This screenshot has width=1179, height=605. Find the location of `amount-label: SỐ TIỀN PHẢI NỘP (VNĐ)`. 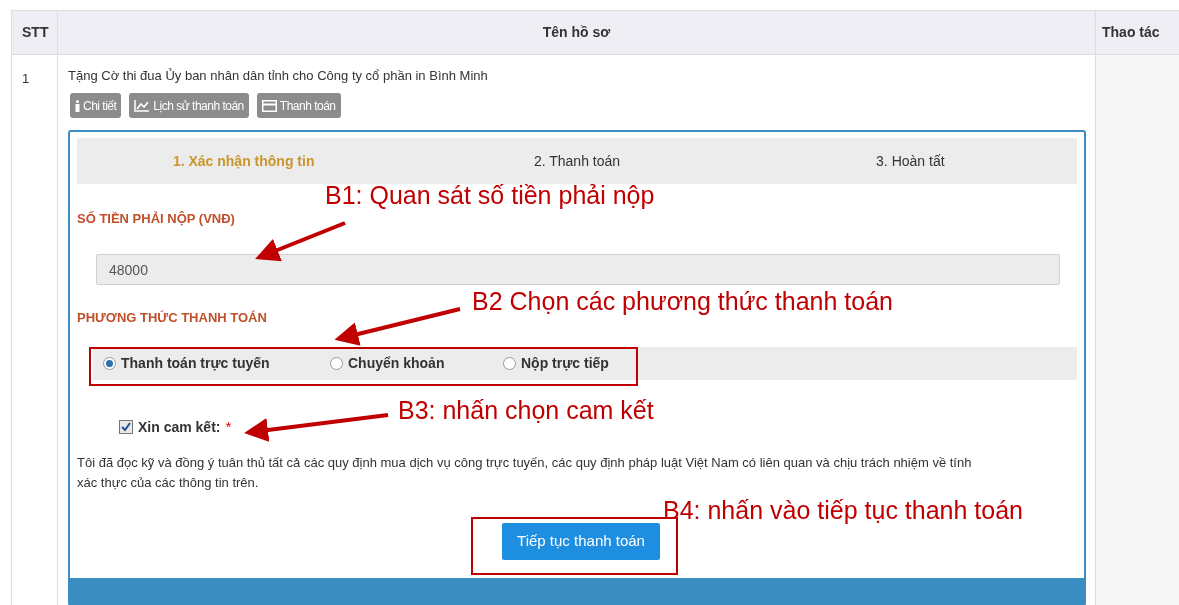

amount-label: SỐ TIỀN PHẢI NỘP (VNĐ) is located at coordinates (156, 219).